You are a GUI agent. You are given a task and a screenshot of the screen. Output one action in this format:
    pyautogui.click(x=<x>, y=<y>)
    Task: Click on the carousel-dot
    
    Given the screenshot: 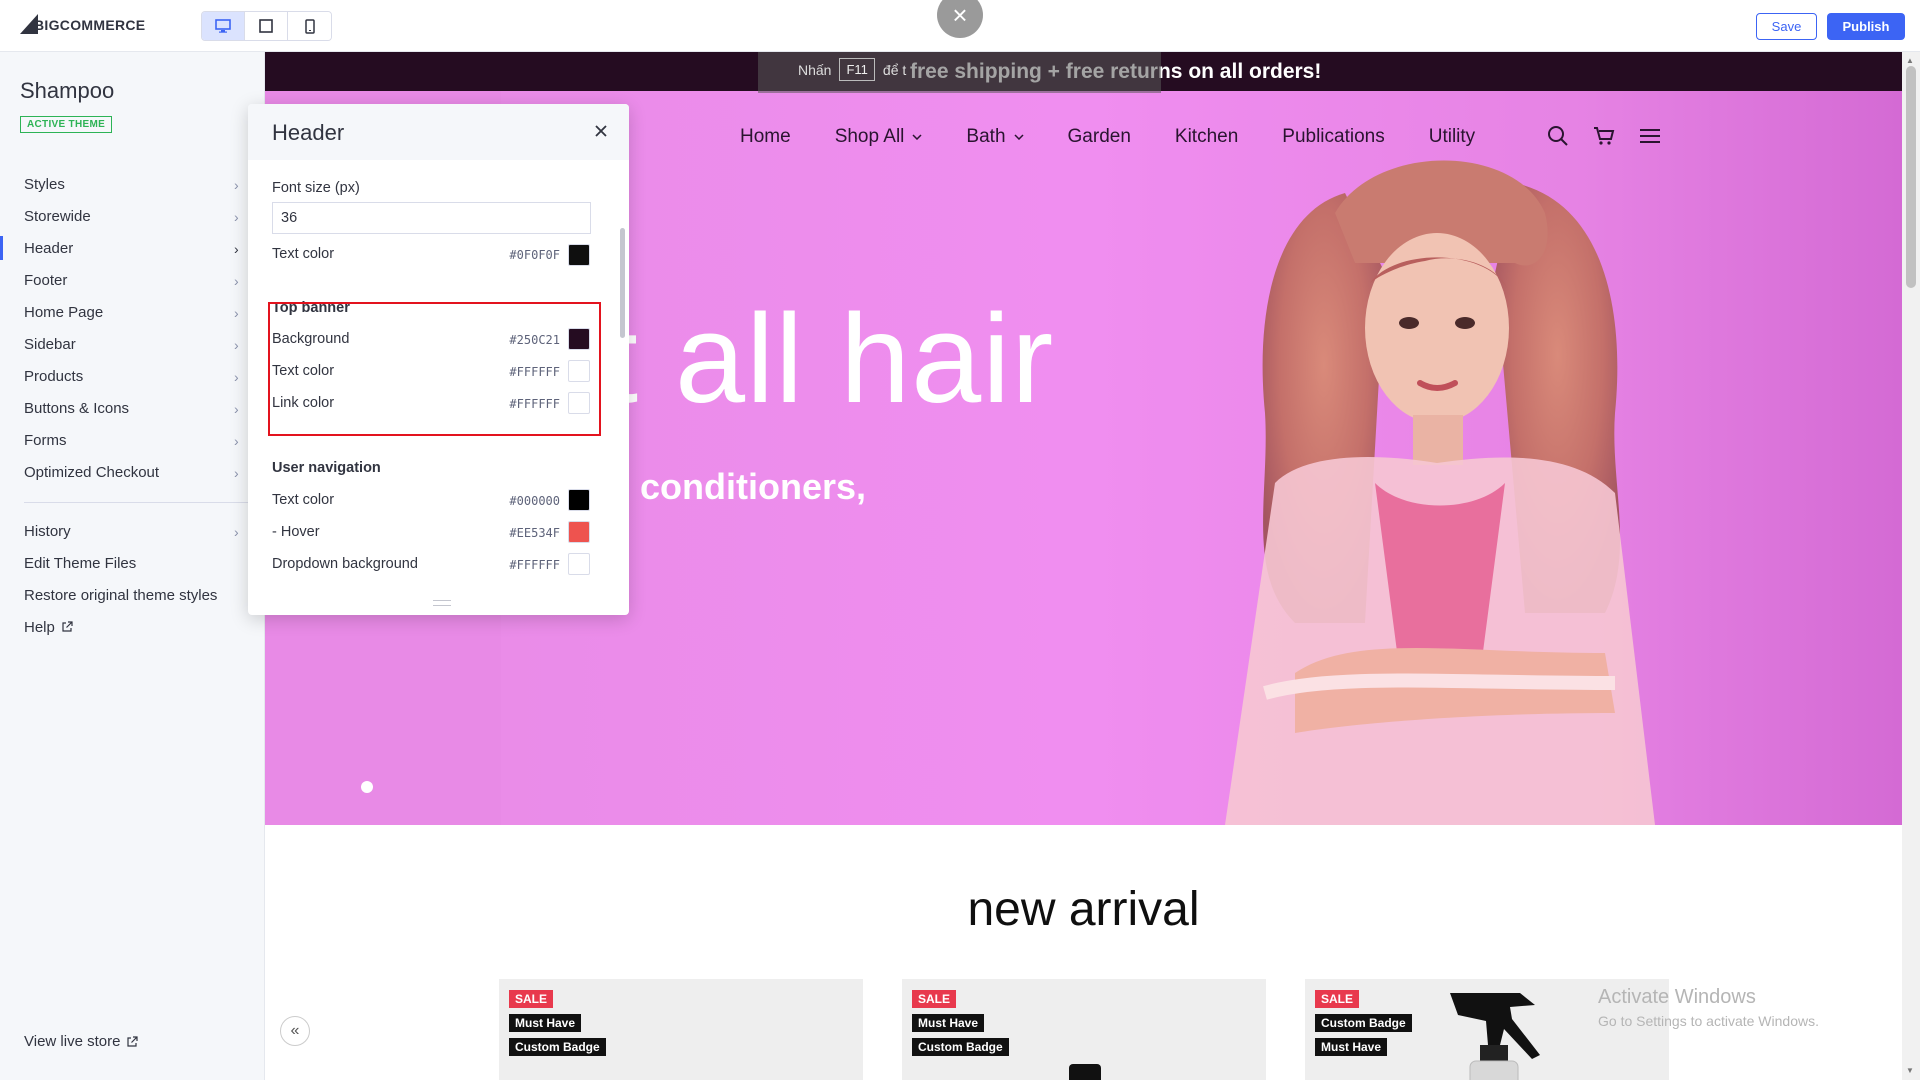 What is the action you would take?
    pyautogui.click(x=367, y=787)
    